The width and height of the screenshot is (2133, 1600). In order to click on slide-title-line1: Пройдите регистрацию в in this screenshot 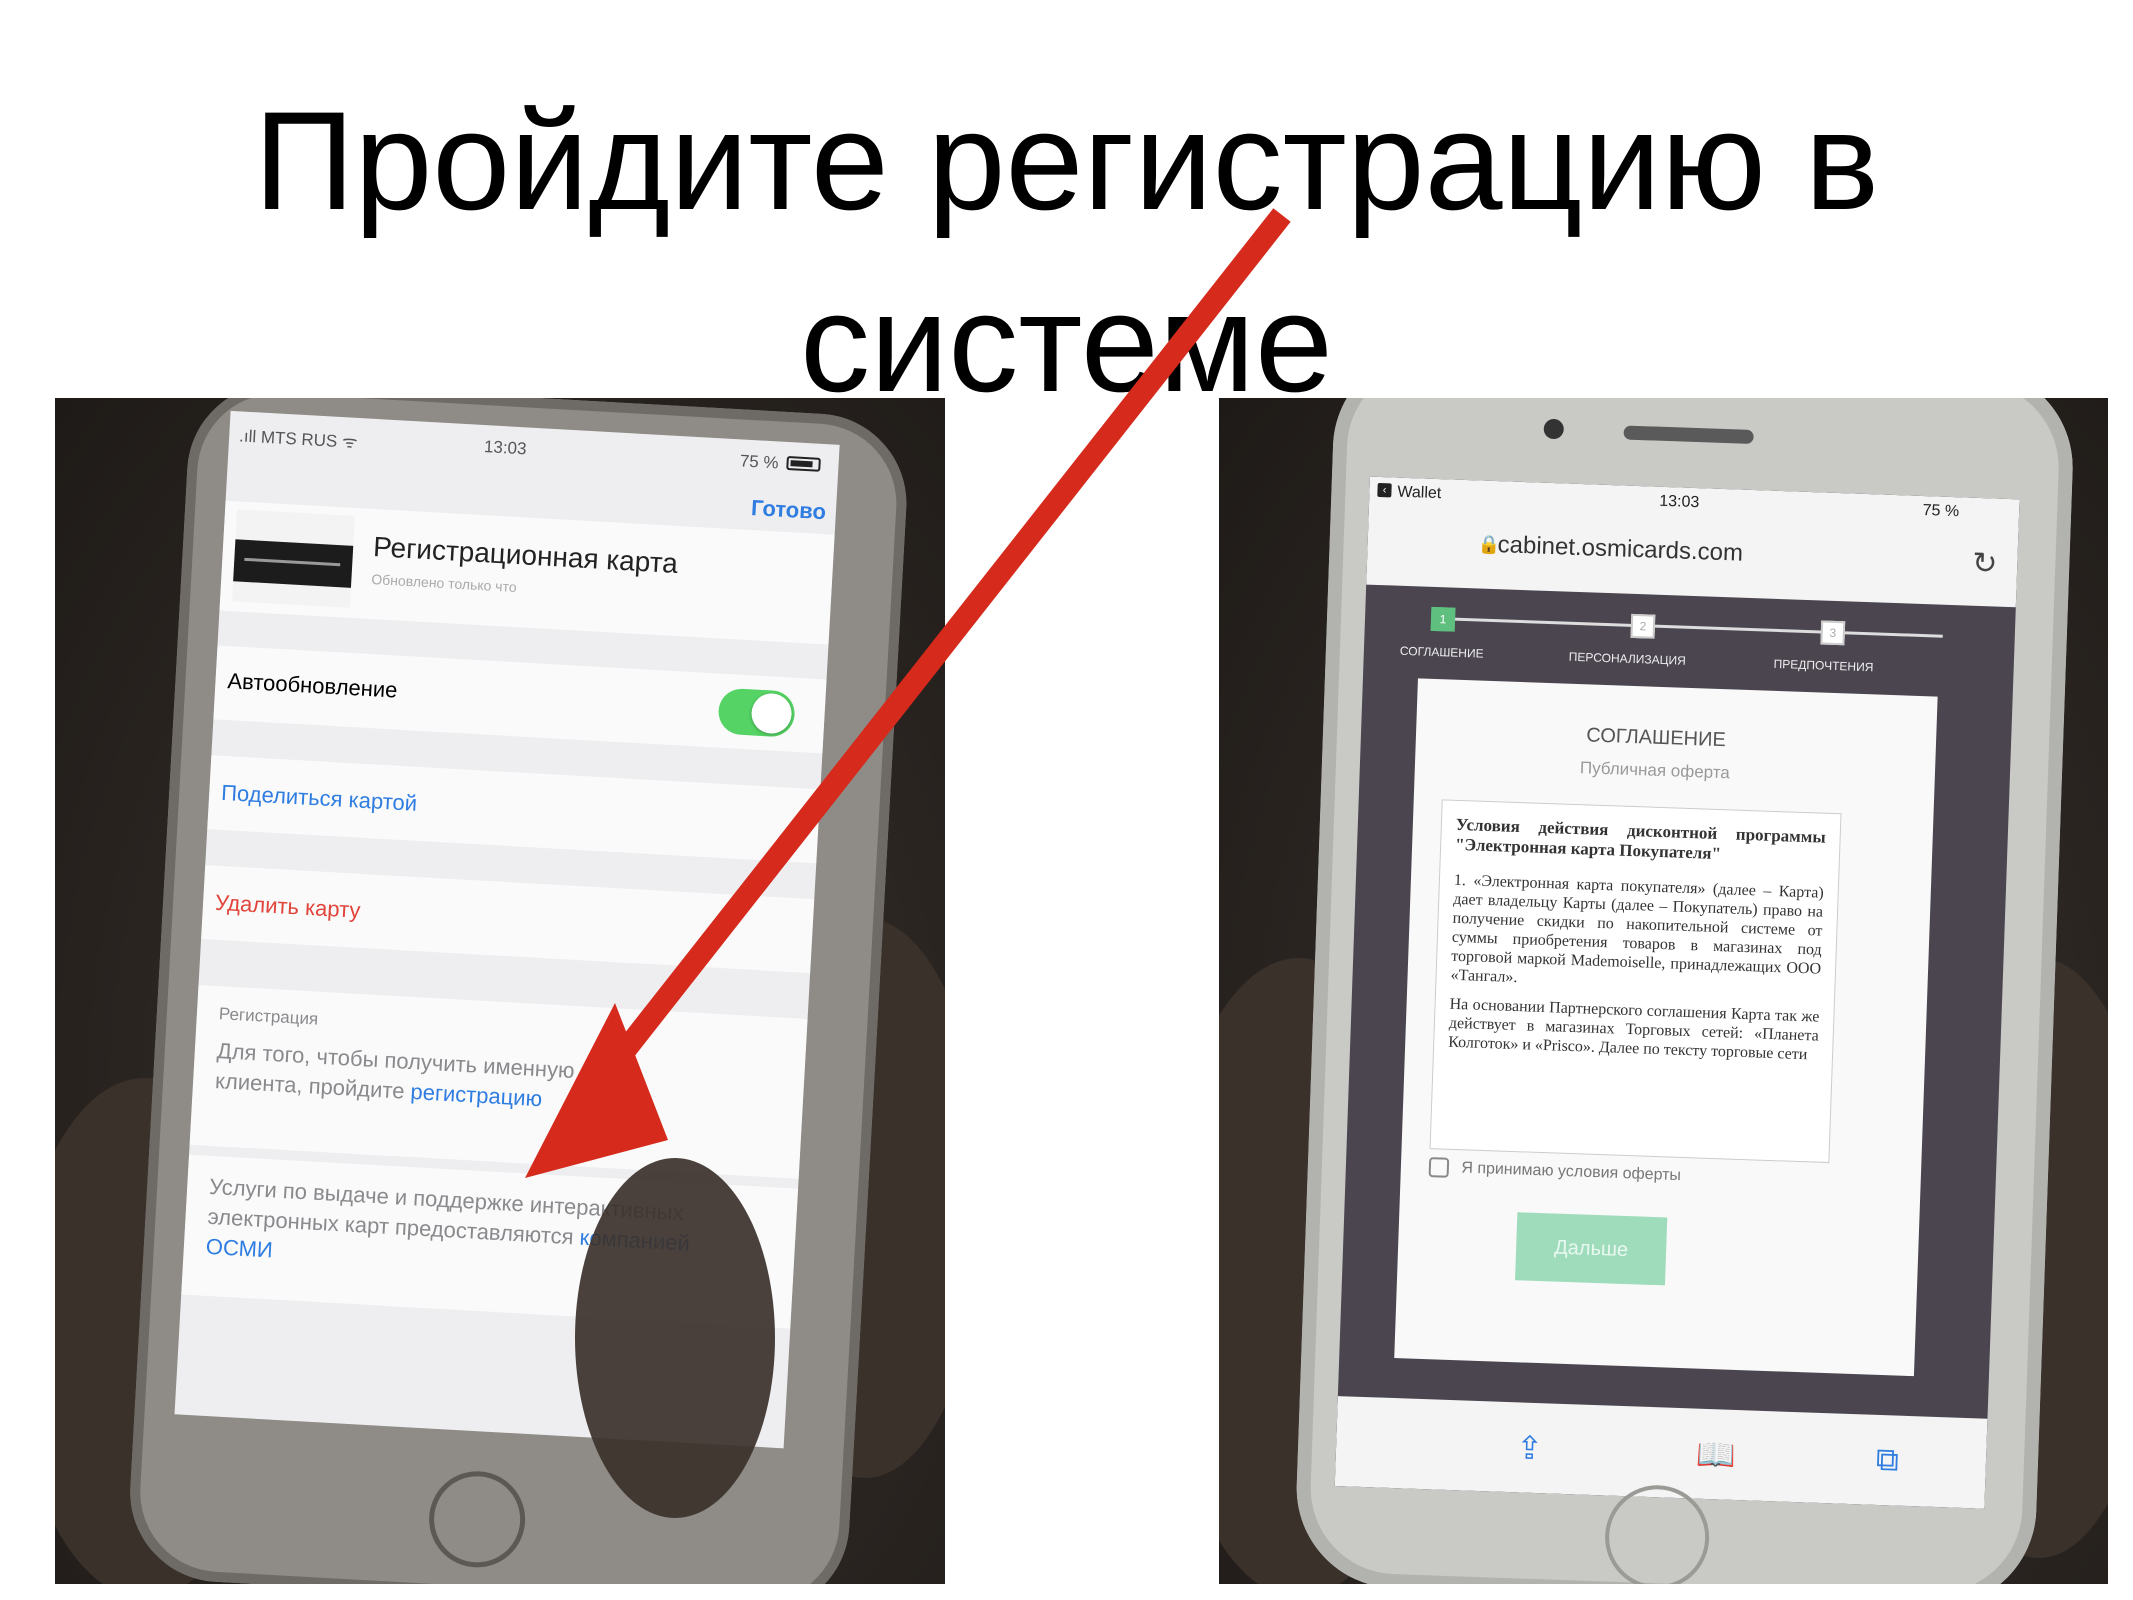, I will do `click(1066, 160)`.